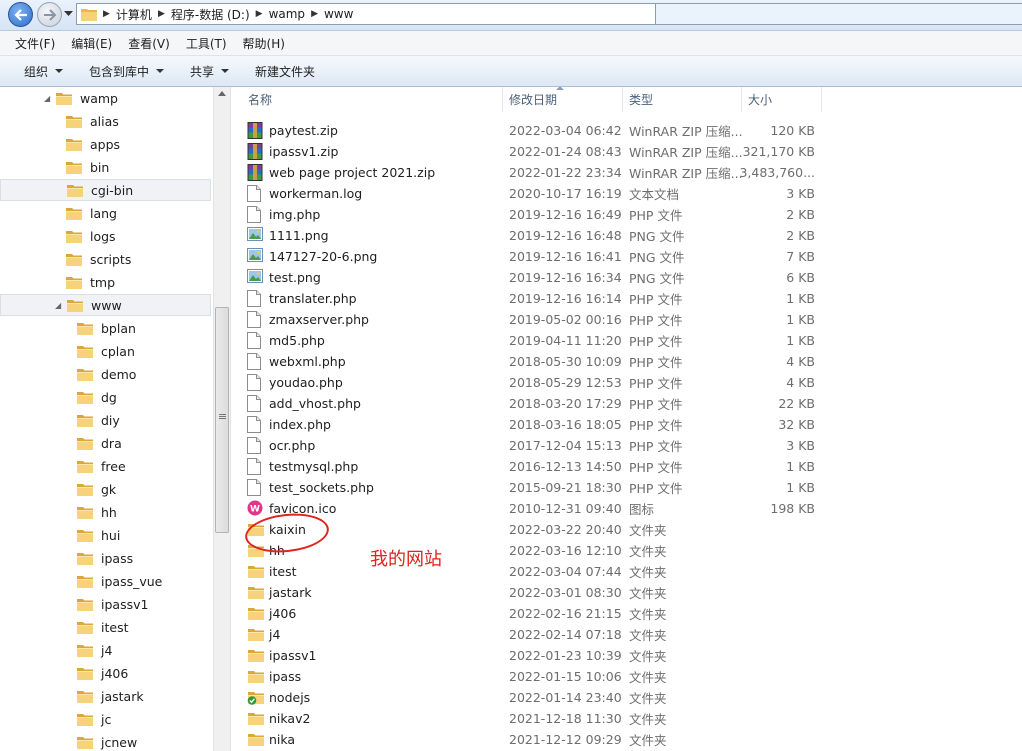  I want to click on file-row: md5.php 2019-04-11 11:20 PHP 文件 1 KB, so click(626, 340).